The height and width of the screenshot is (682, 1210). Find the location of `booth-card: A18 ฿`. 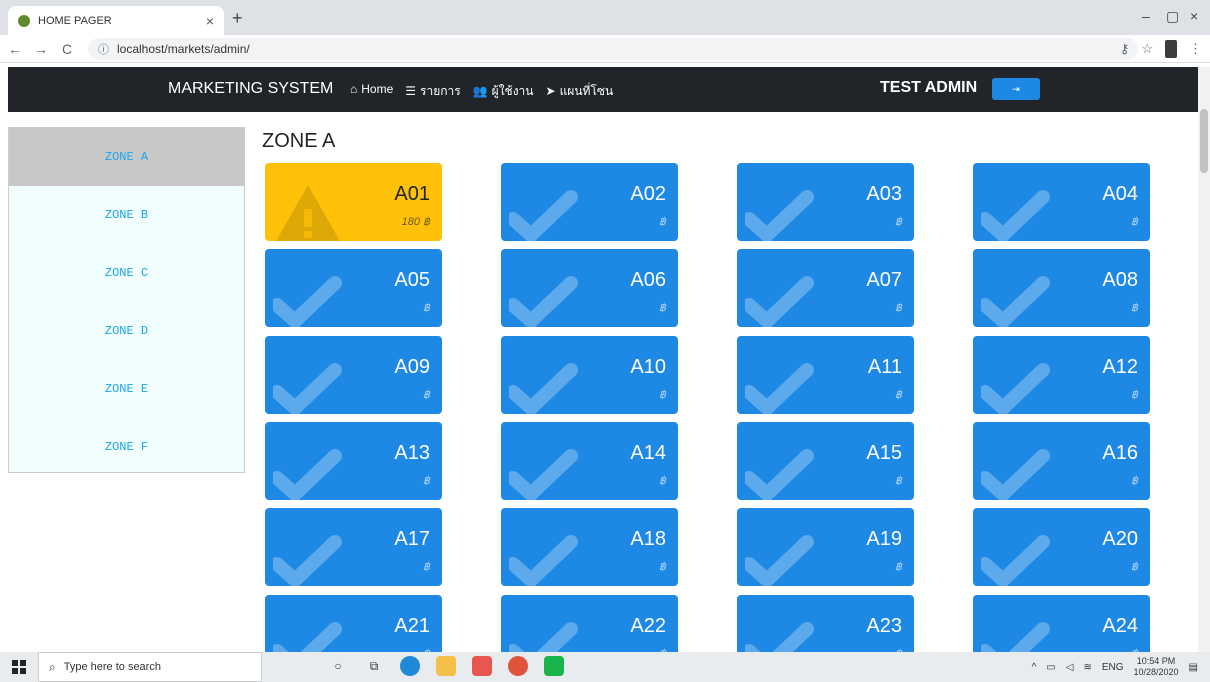

booth-card: A18 ฿ is located at coordinates (589, 547).